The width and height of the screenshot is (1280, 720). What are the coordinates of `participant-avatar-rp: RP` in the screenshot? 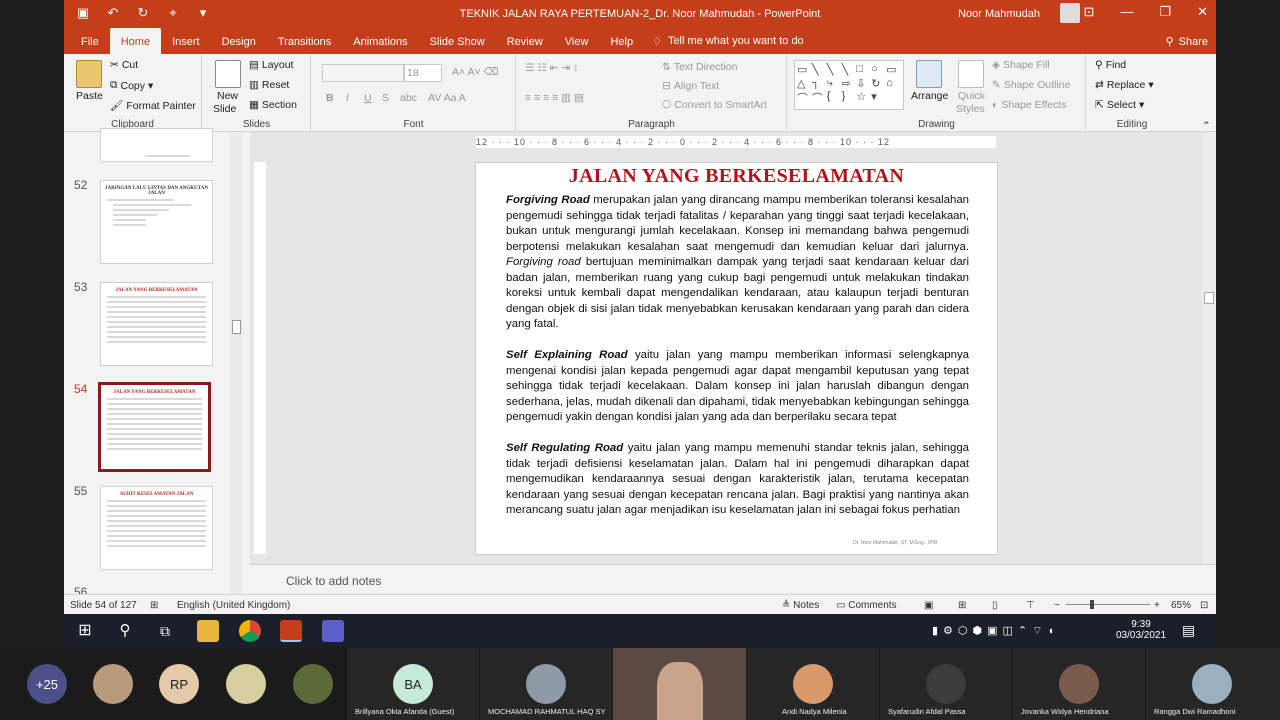 It's located at (179, 684).